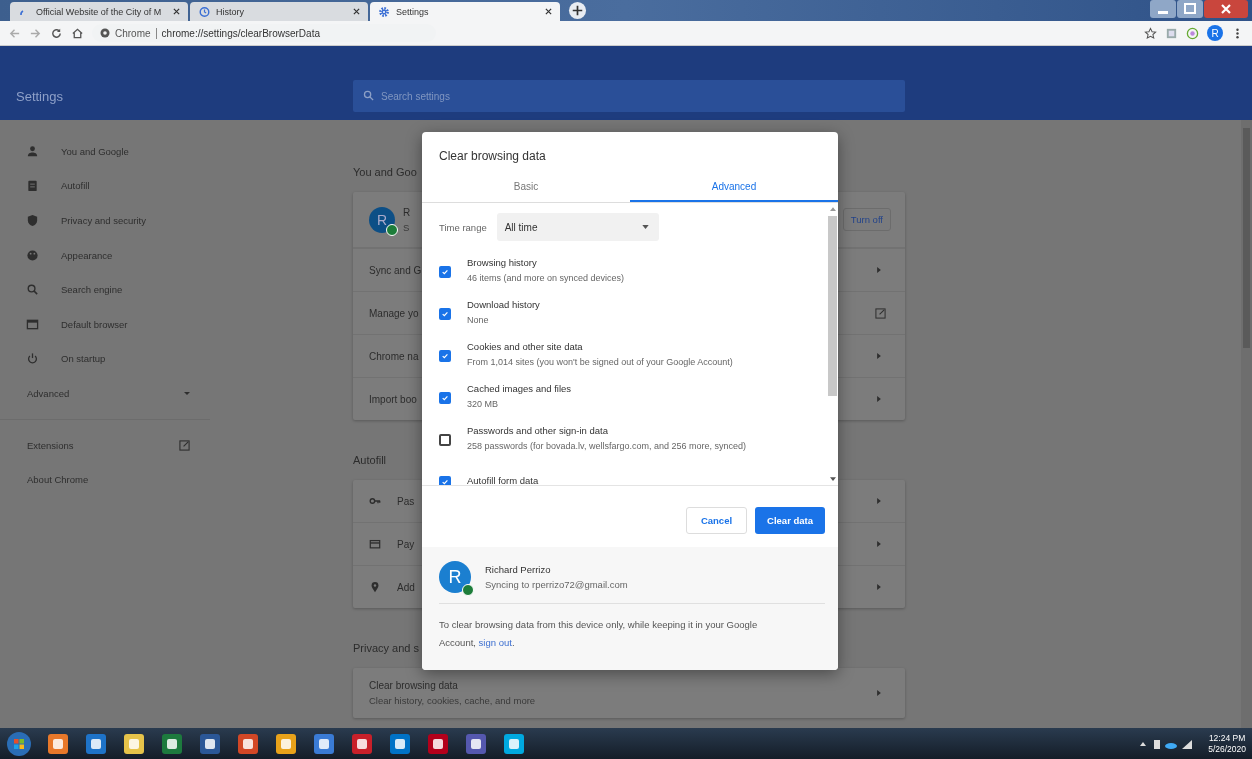  Describe the element at coordinates (407, 212) in the screenshot. I see `account-name: R` at that location.